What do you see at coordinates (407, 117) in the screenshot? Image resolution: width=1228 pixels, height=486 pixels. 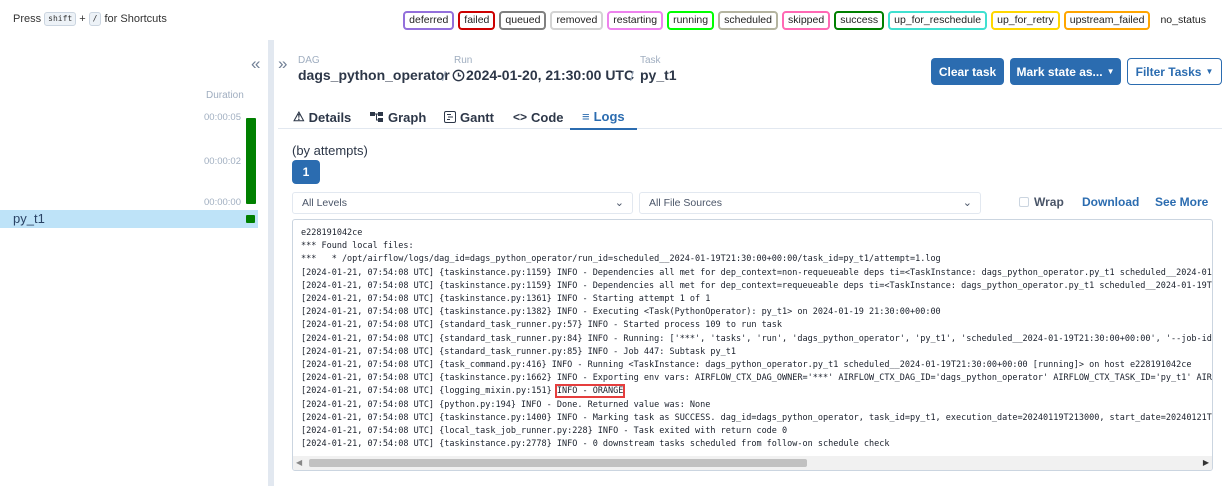 I see `tab-label: Graph` at bounding box center [407, 117].